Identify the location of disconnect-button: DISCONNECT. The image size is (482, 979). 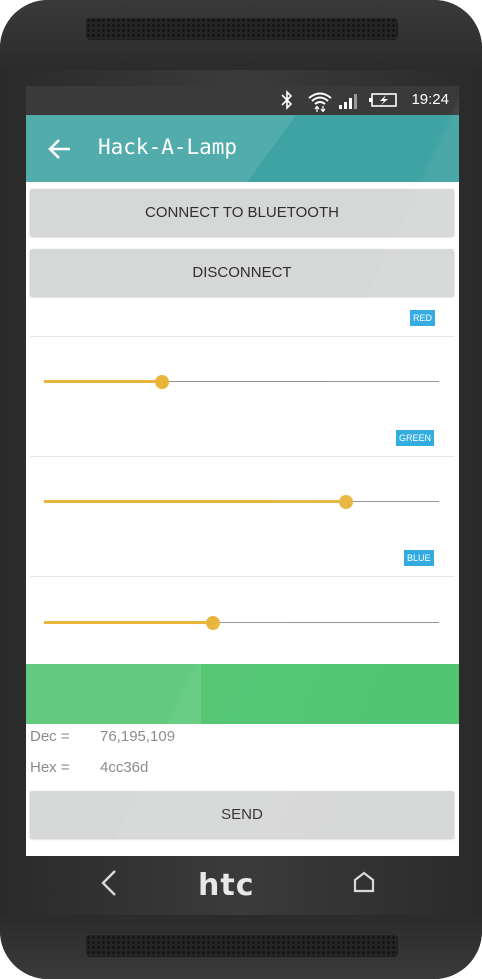
(242, 272).